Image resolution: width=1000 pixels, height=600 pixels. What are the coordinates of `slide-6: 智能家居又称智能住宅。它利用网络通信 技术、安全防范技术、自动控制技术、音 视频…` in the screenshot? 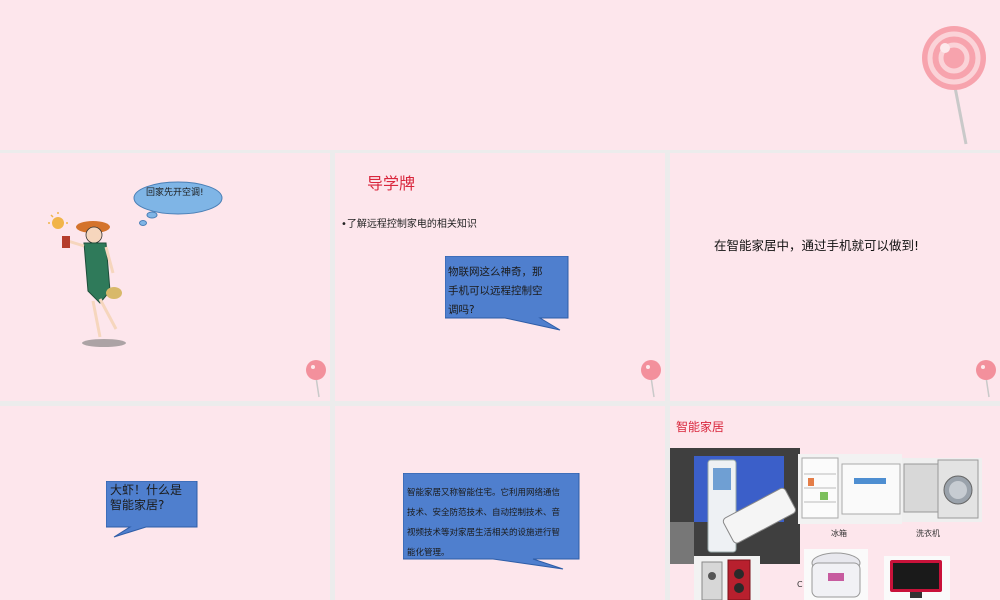 It's located at (500, 503).